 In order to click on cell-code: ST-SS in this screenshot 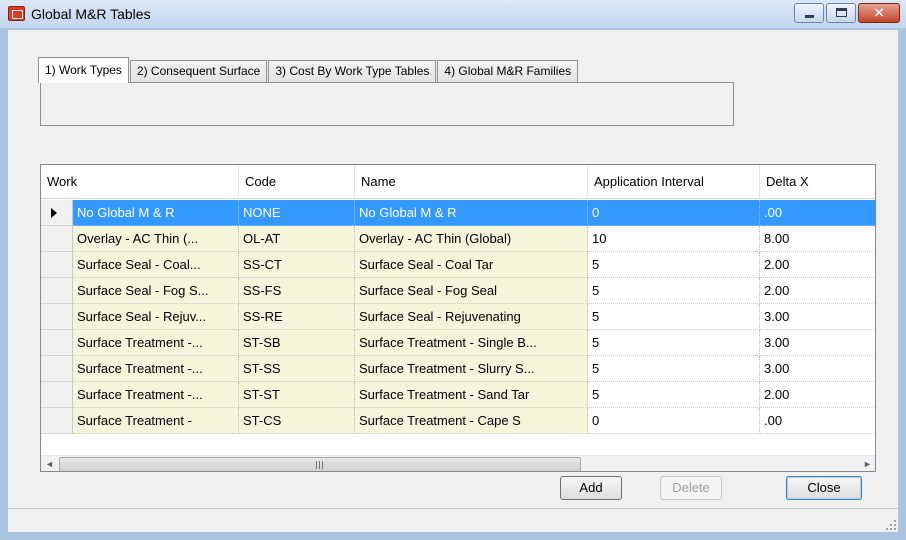, I will do `click(297, 369)`.